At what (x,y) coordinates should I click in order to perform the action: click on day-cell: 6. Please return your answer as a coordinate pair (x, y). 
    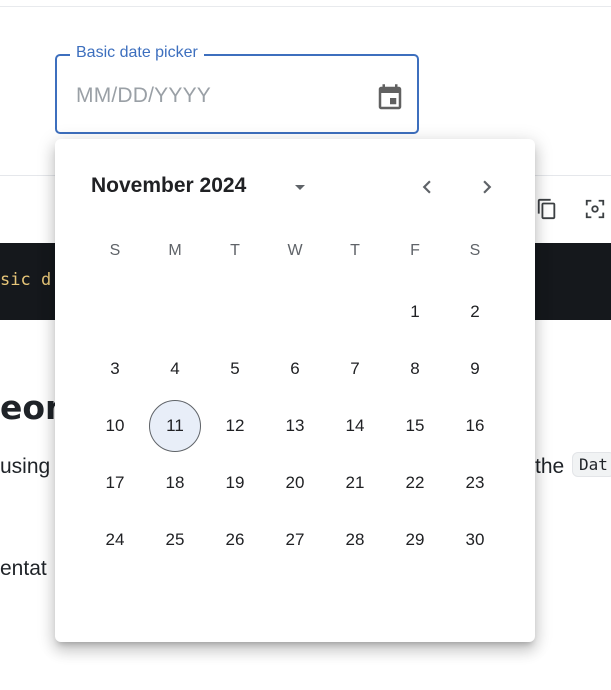
    Looking at the image, I should click on (295, 369).